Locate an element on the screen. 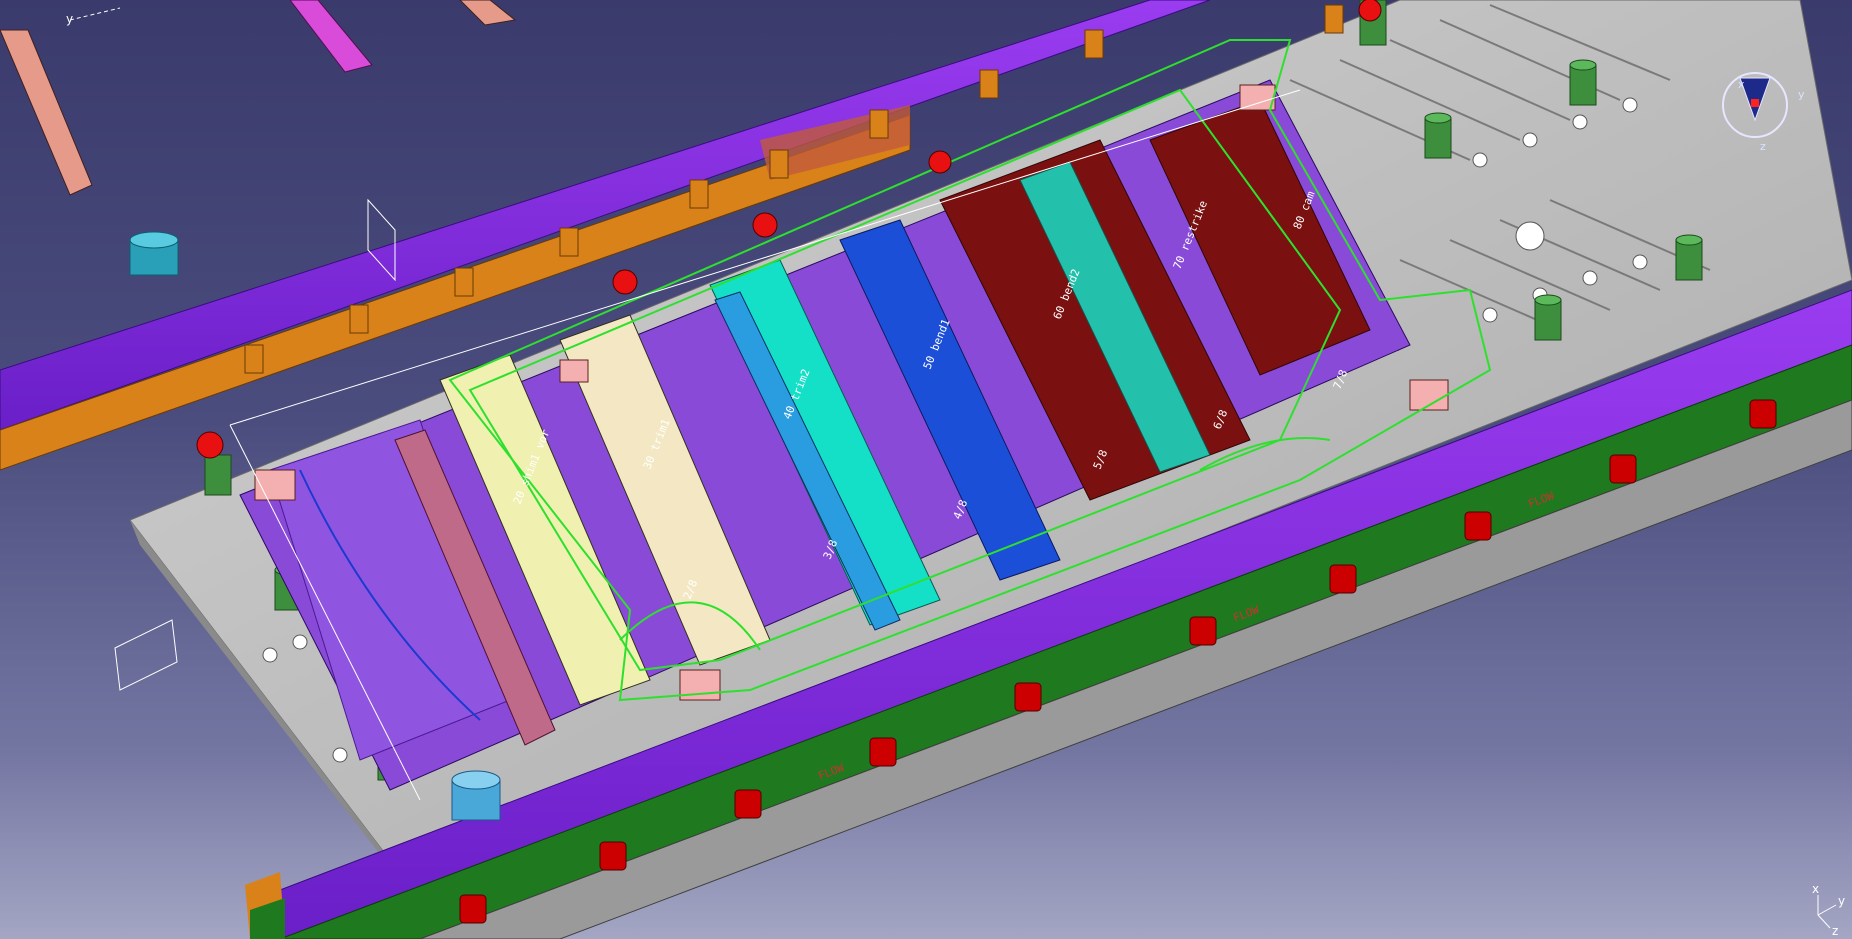 The width and height of the screenshot is (1852, 939). magenta-rail-part is located at coordinates (331, 36).